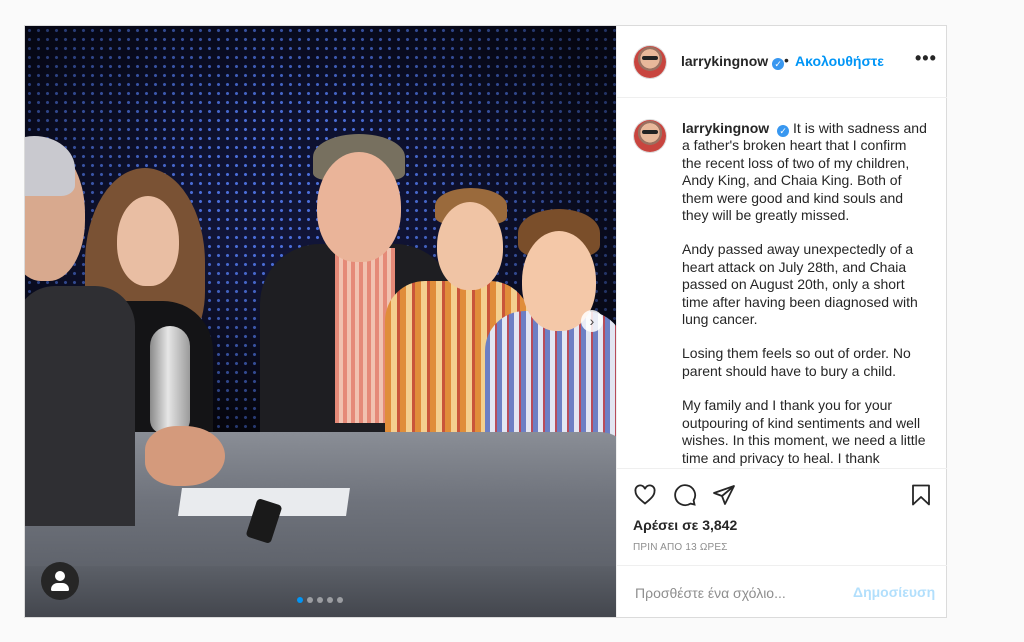 The width and height of the screenshot is (1024, 642). Describe the element at coordinates (724, 495) in the screenshot. I see `paper-plane-icon` at that location.